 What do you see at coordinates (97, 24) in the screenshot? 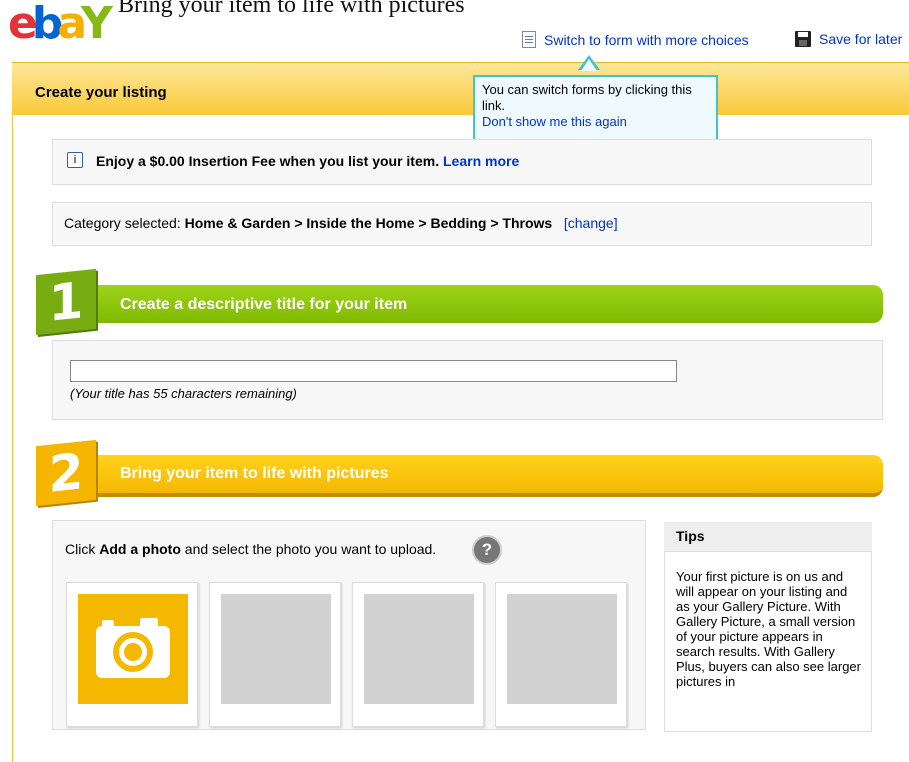
I see `logo-letter-y: Y` at bounding box center [97, 24].